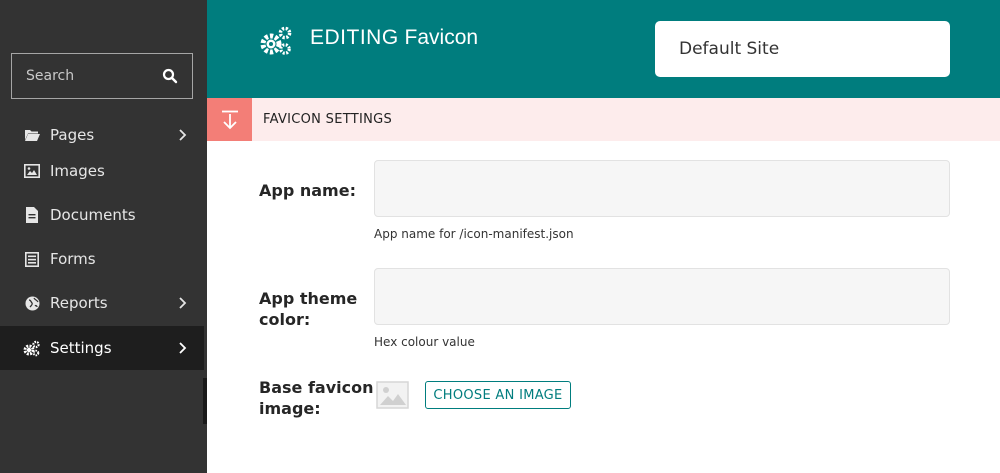 The height and width of the screenshot is (473, 1000). What do you see at coordinates (79, 303) in the screenshot?
I see `sidebar-item-label: Reports` at bounding box center [79, 303].